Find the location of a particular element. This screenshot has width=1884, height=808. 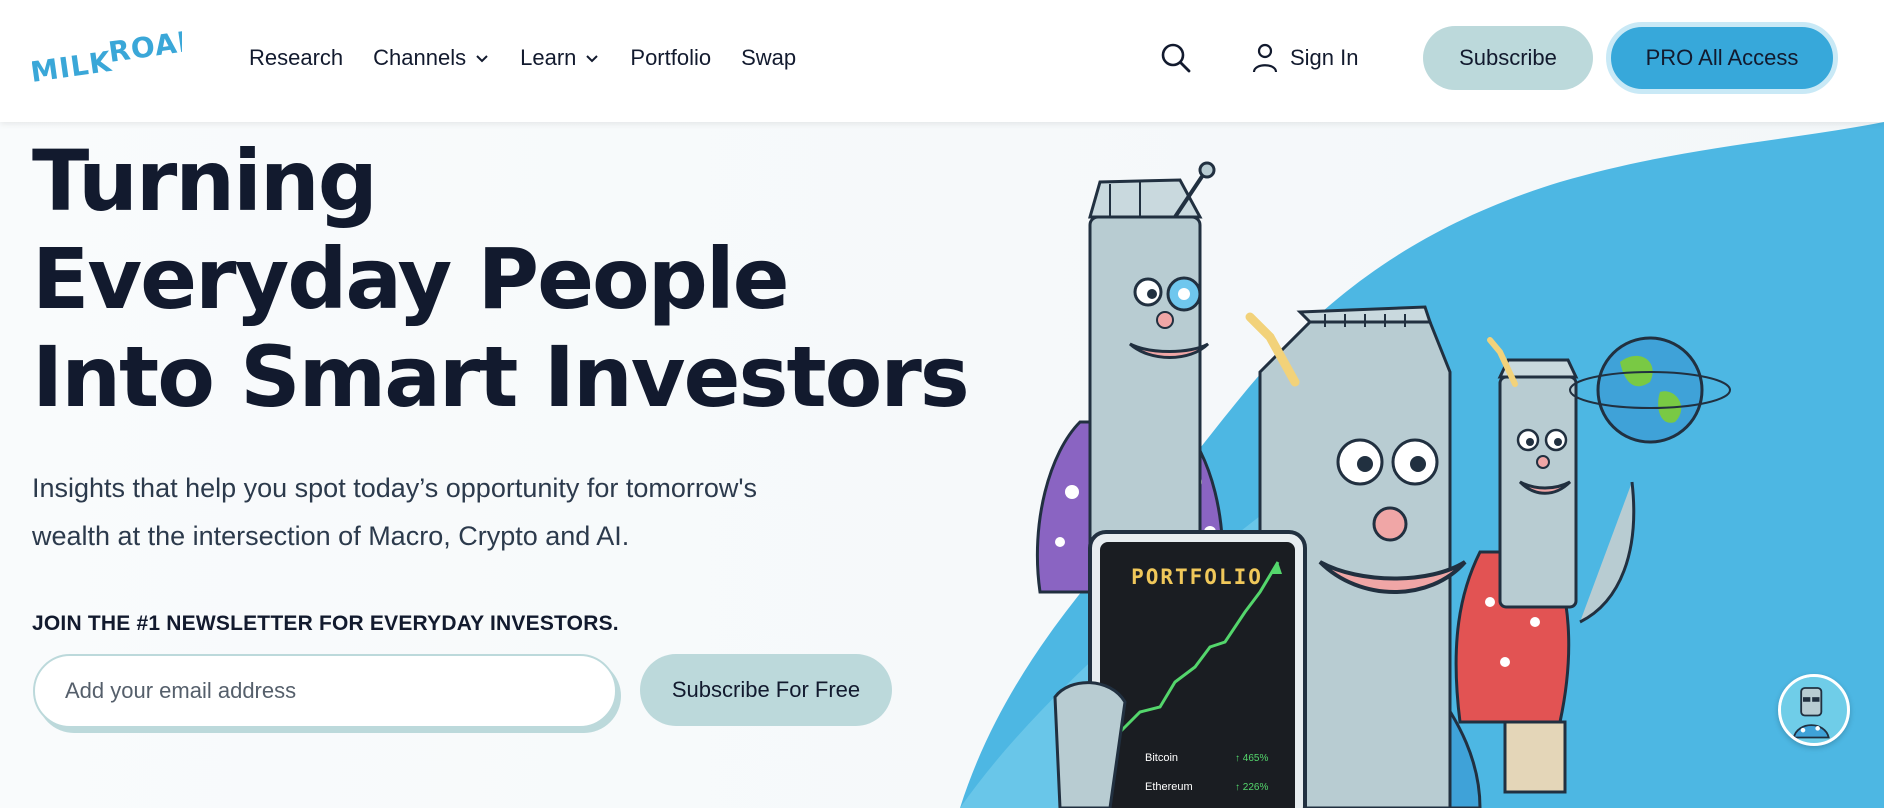

nav-research: Research is located at coordinates (296, 58).